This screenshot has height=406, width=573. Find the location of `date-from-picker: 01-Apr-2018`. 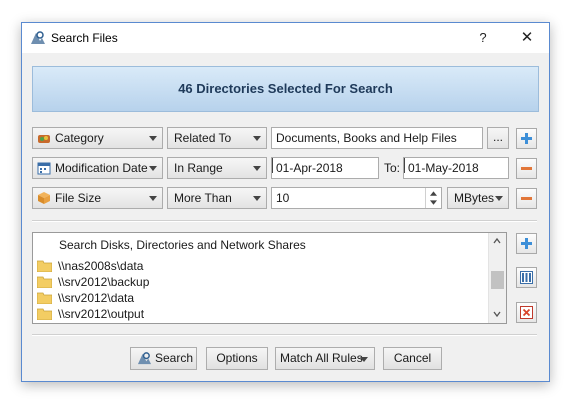

date-from-picker: 01-Apr-2018 is located at coordinates (325, 168).